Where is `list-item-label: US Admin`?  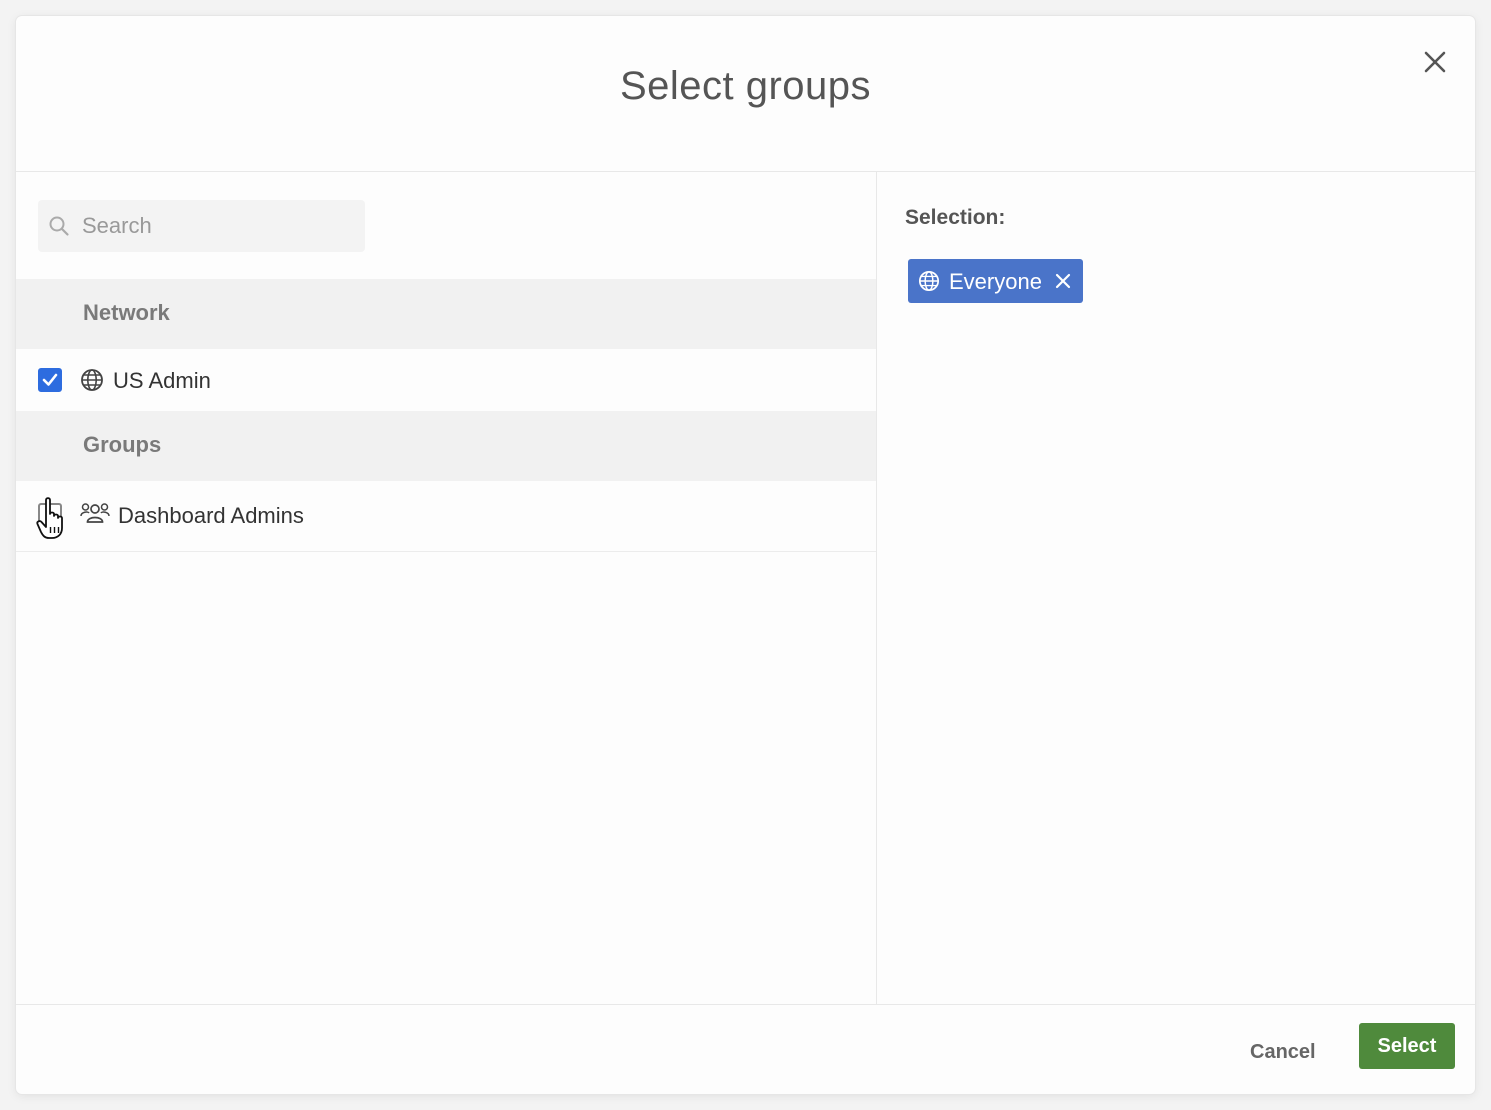
list-item-label: US Admin is located at coordinates (162, 380).